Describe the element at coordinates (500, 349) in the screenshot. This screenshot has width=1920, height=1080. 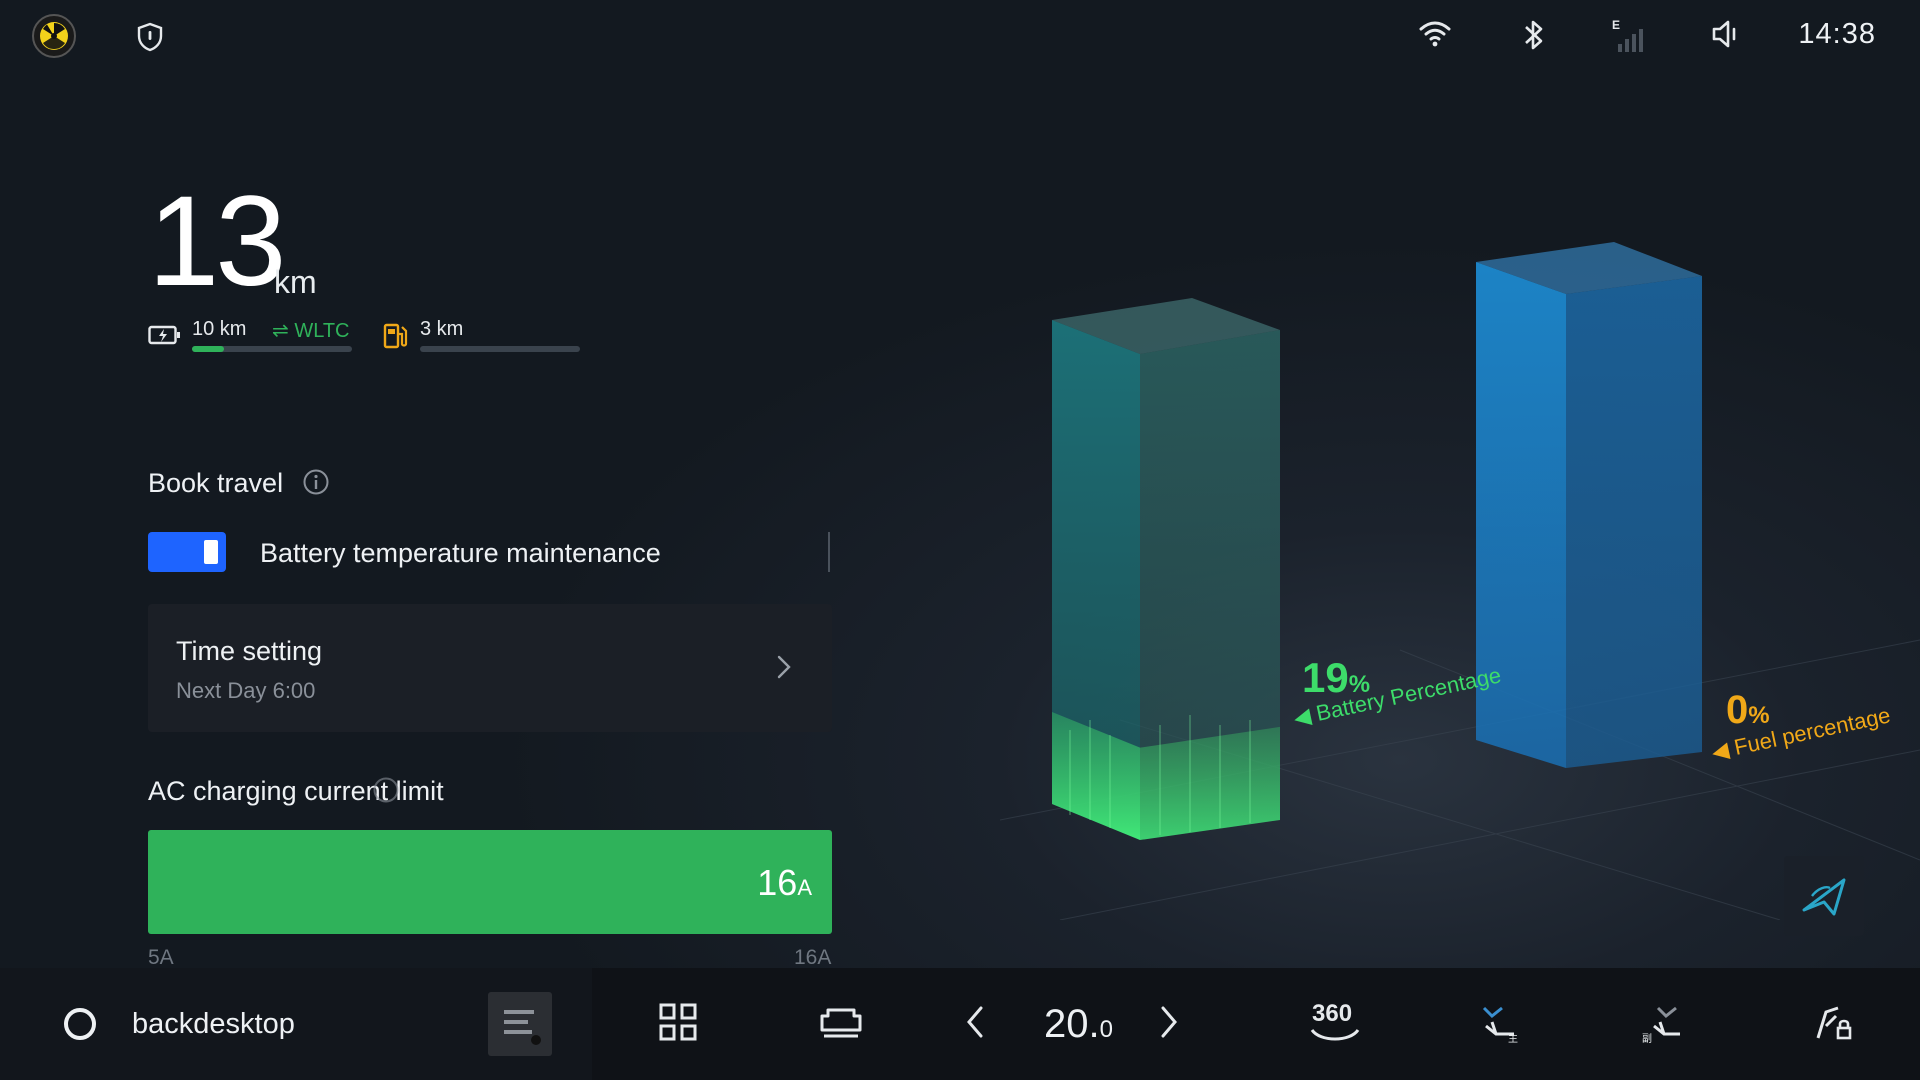
I see `fuel-range-bar` at that location.